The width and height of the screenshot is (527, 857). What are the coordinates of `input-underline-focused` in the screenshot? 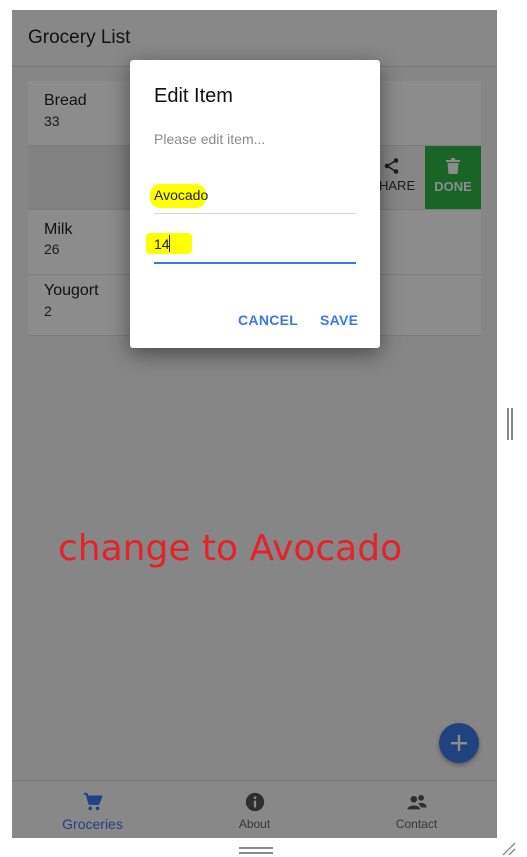 It's located at (255, 263).